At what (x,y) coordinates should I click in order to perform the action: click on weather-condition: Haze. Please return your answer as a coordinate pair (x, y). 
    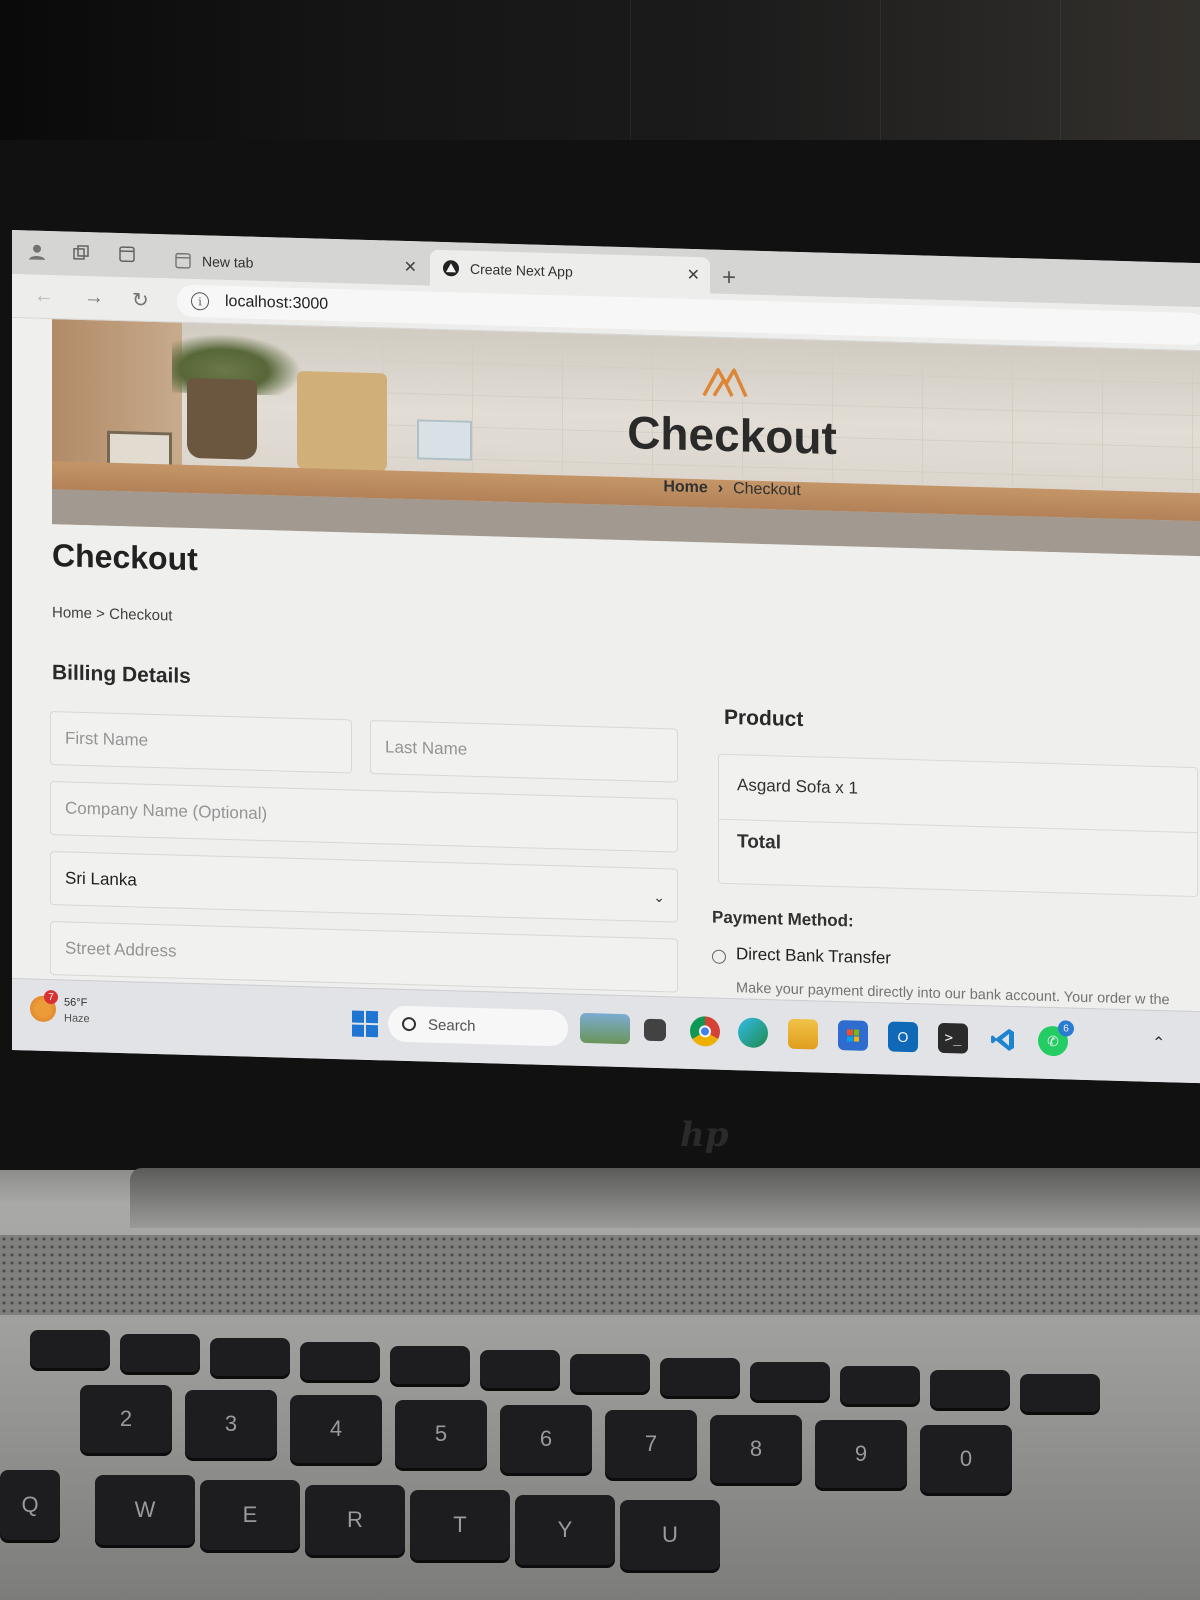
    Looking at the image, I should click on (77, 1019).